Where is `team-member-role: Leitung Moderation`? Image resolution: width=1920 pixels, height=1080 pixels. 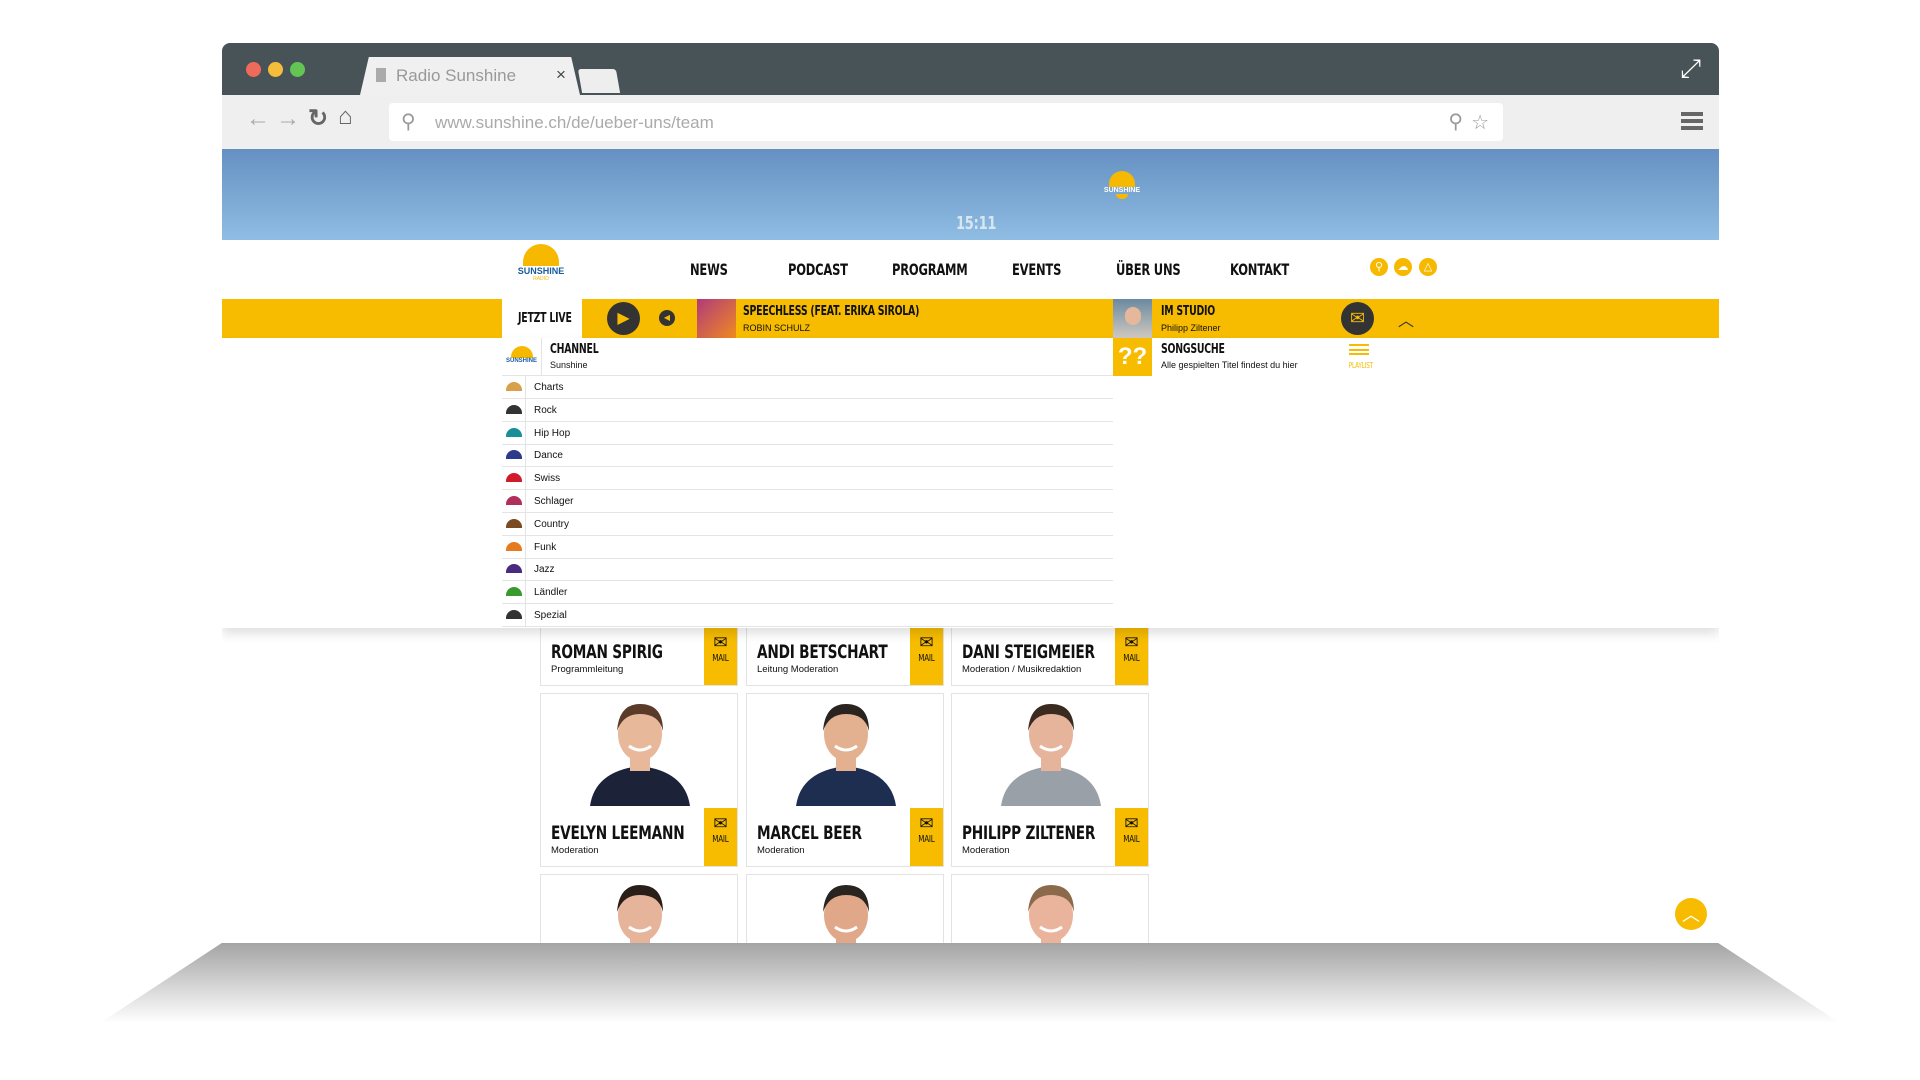 team-member-role: Leitung Moderation is located at coordinates (798, 669).